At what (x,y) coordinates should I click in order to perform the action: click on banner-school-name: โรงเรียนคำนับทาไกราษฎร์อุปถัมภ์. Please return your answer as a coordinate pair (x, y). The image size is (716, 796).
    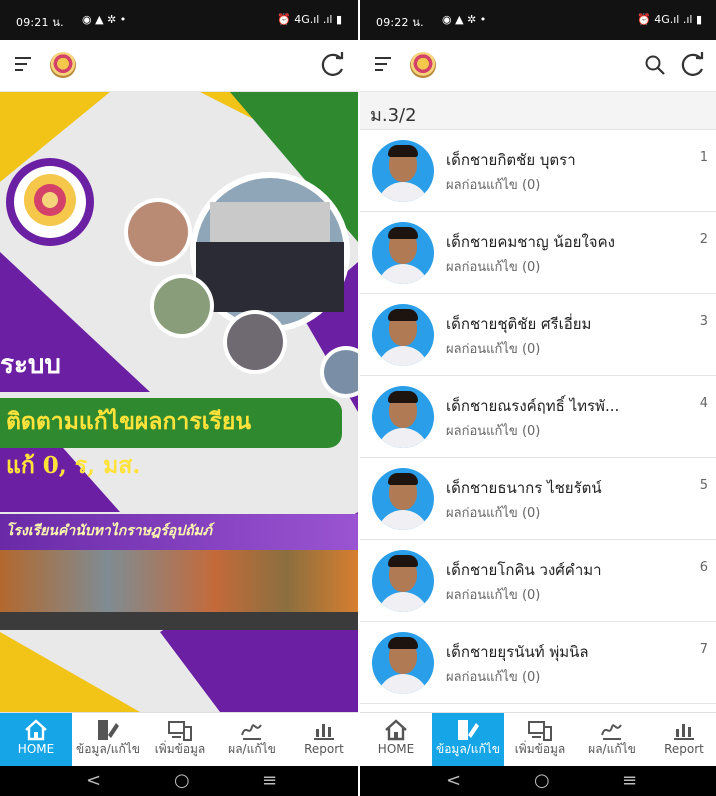
    Looking at the image, I should click on (109, 531).